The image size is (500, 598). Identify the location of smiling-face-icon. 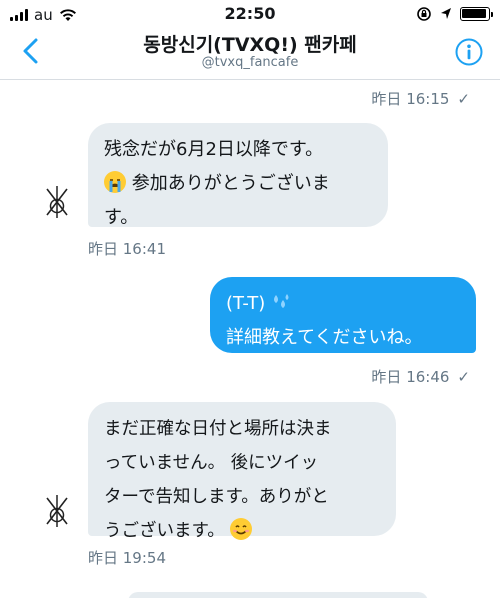
(241, 529).